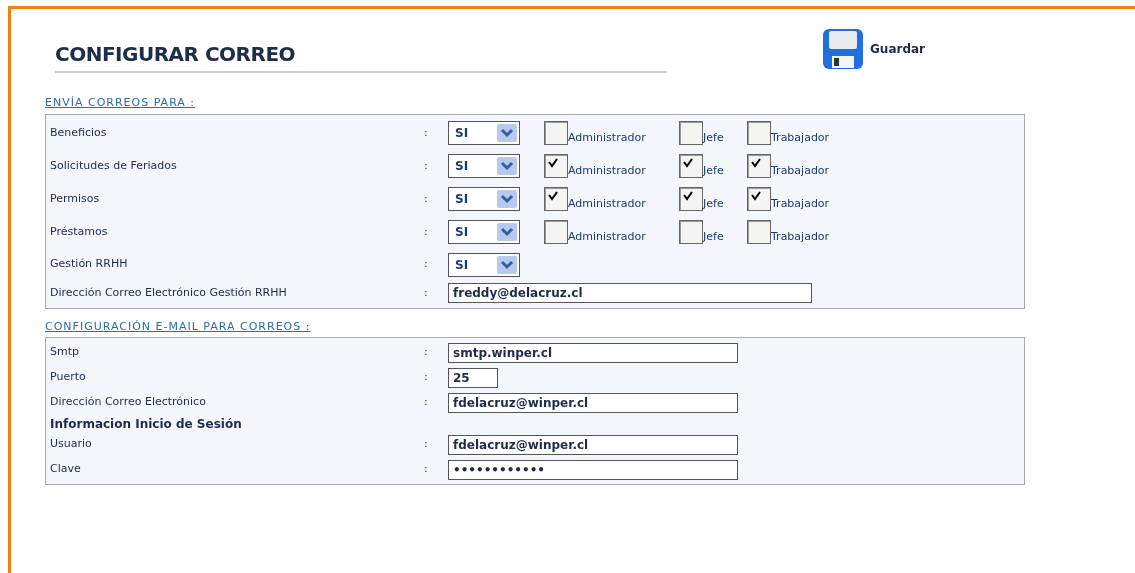 This screenshot has width=1135, height=573. I want to click on field-label: Clave, so click(65, 469).